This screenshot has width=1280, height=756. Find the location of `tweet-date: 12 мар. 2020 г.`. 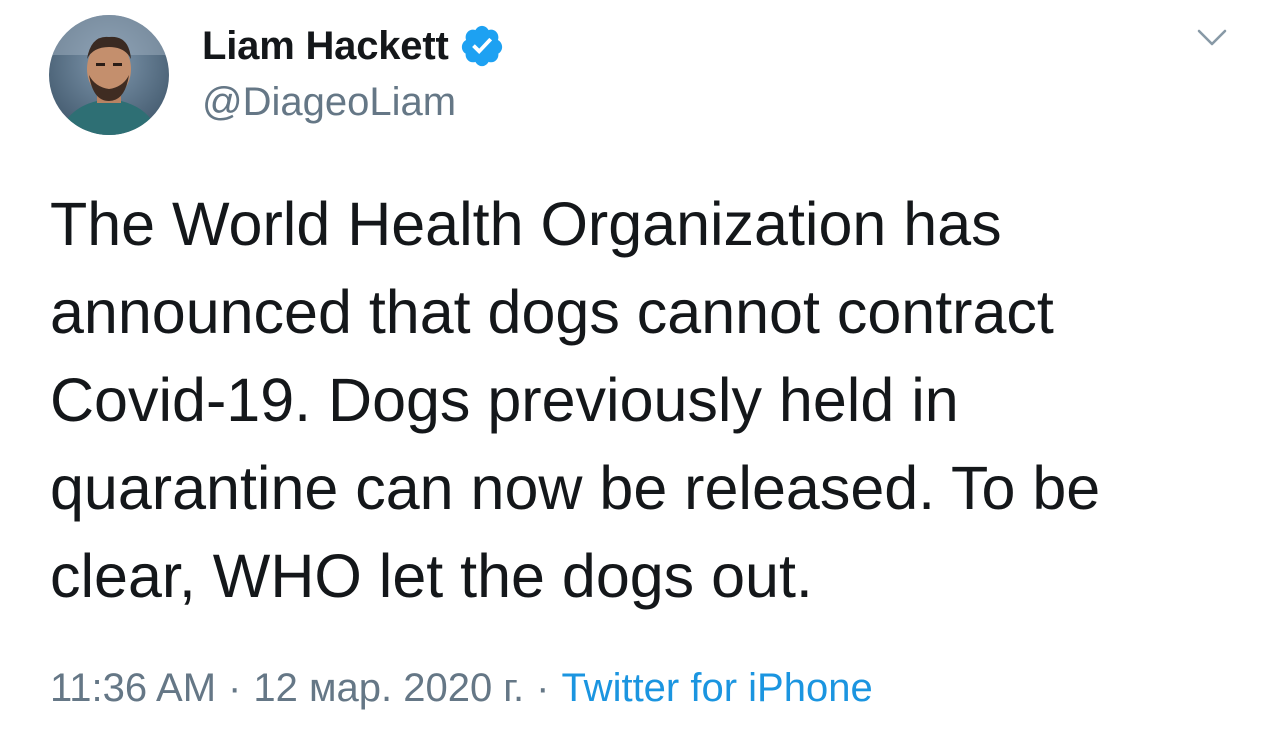

tweet-date: 12 мар. 2020 г. is located at coordinates (388, 688).